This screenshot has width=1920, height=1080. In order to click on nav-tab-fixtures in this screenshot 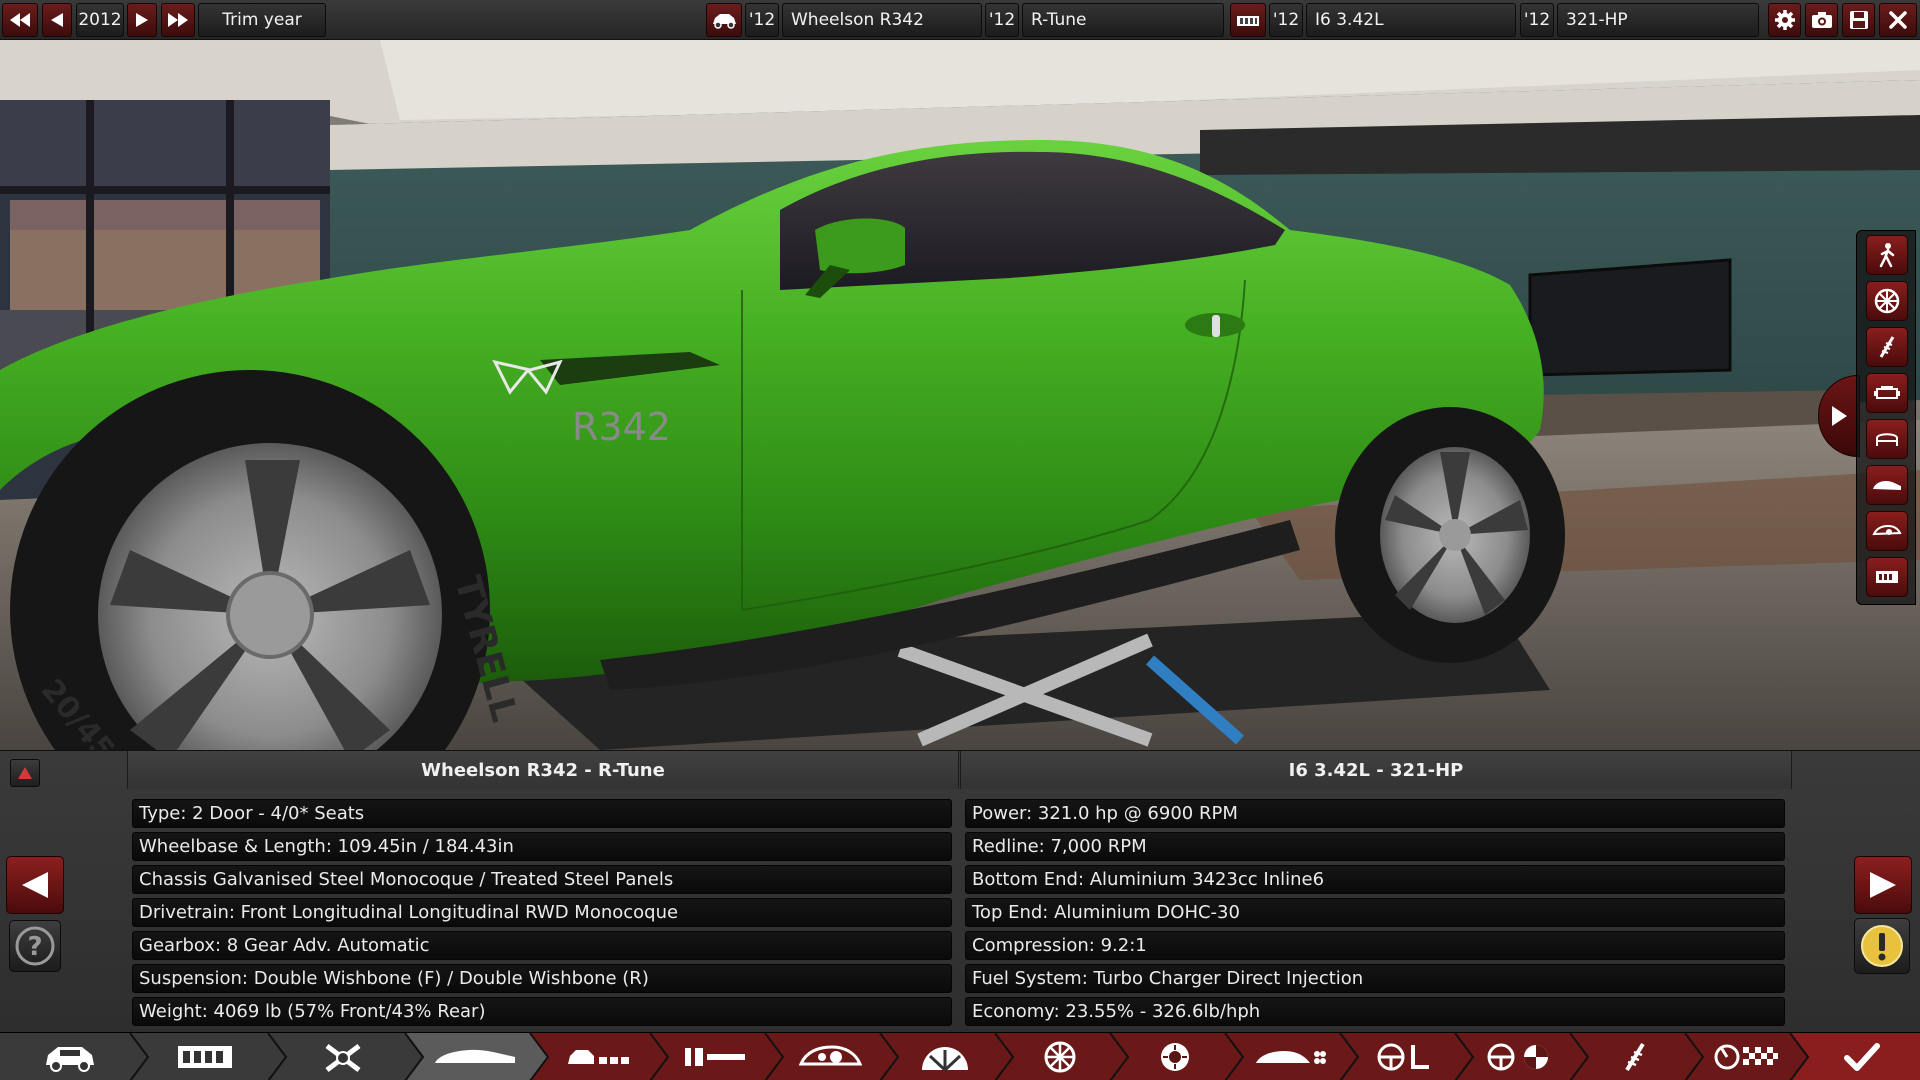, I will do `click(715, 1056)`.